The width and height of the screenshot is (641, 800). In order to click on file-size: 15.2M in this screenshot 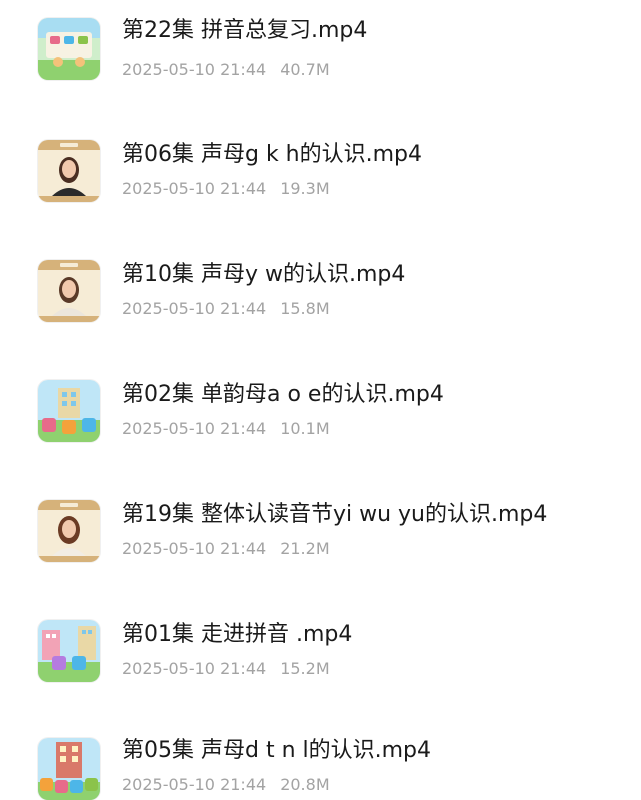, I will do `click(305, 668)`.